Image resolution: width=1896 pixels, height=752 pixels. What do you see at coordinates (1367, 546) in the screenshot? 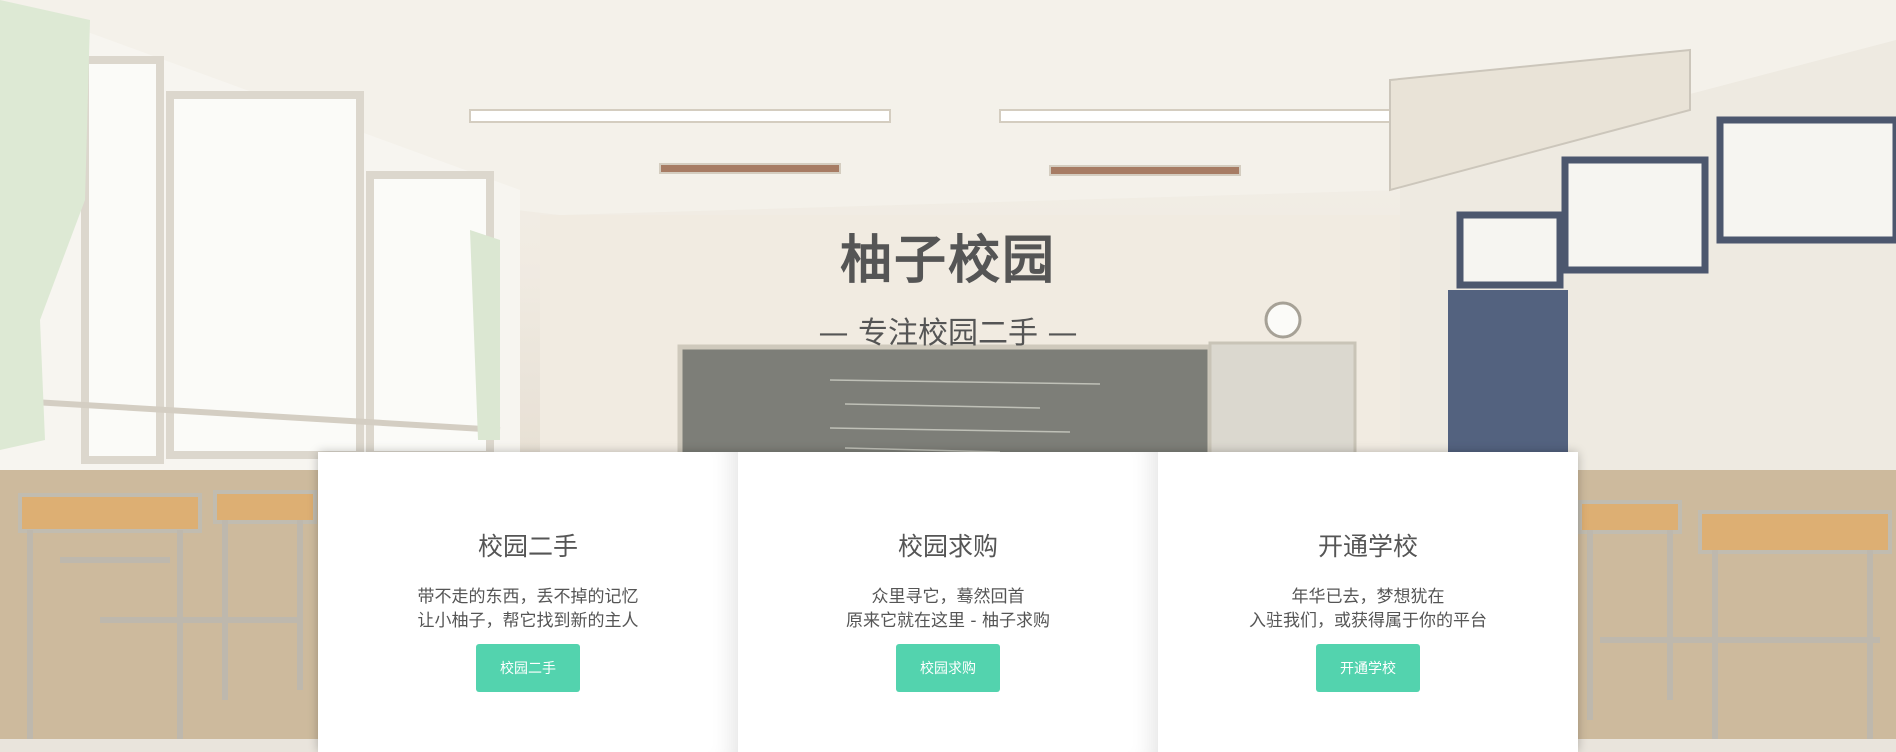
I see `card-title: 开通学校` at bounding box center [1367, 546].